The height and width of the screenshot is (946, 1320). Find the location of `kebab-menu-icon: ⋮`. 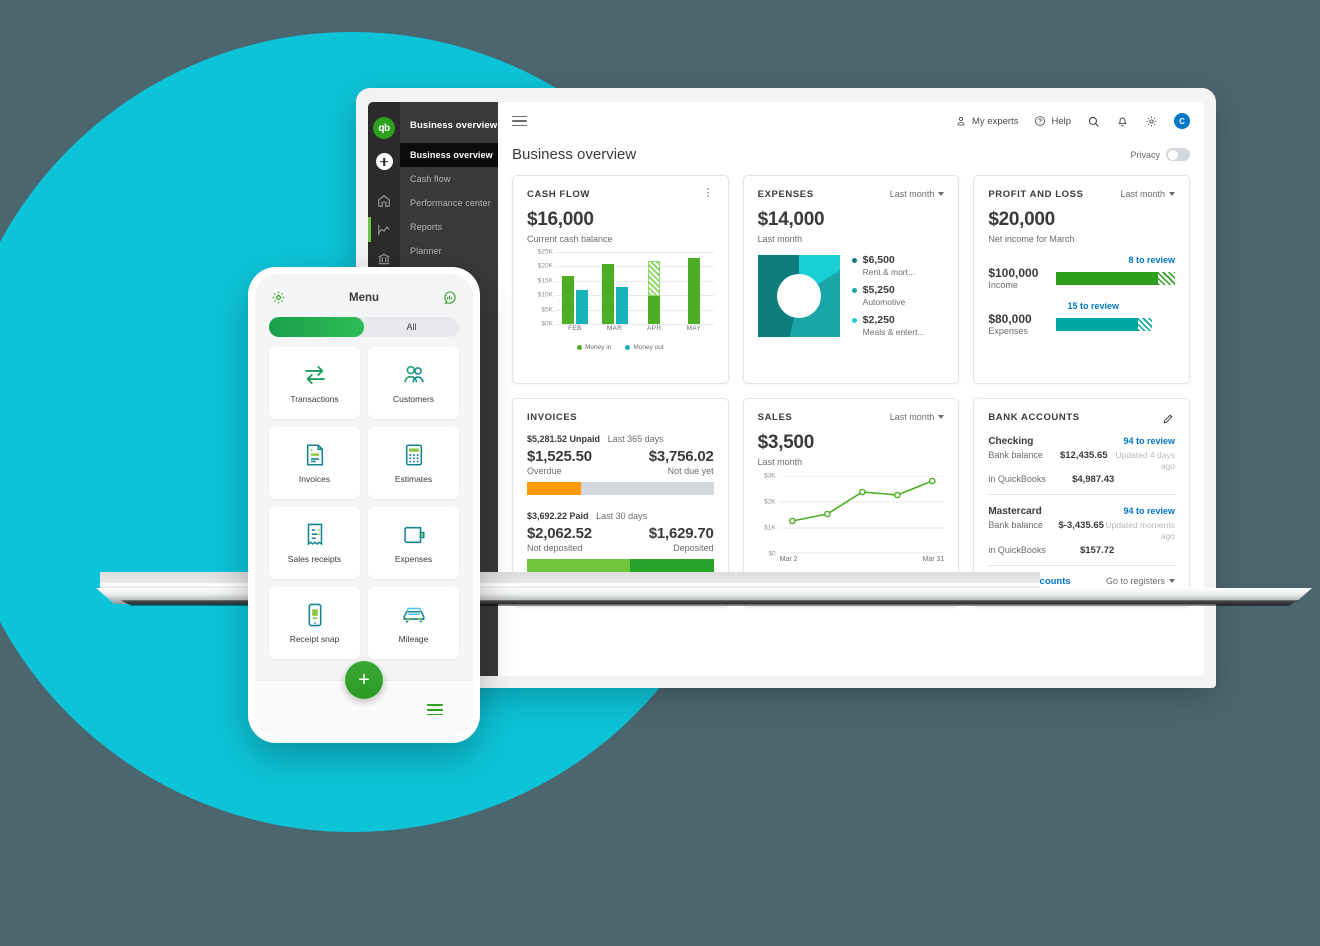

kebab-menu-icon: ⋮ is located at coordinates (708, 193).